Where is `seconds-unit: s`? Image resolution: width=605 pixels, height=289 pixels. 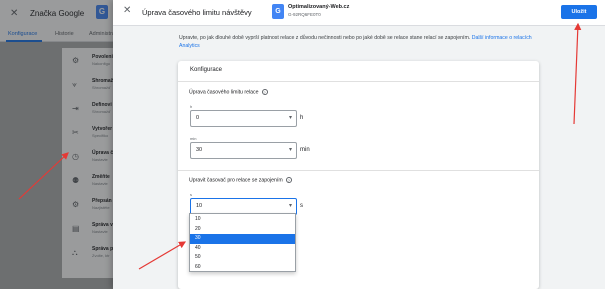
seconds-unit: s is located at coordinates (301, 206).